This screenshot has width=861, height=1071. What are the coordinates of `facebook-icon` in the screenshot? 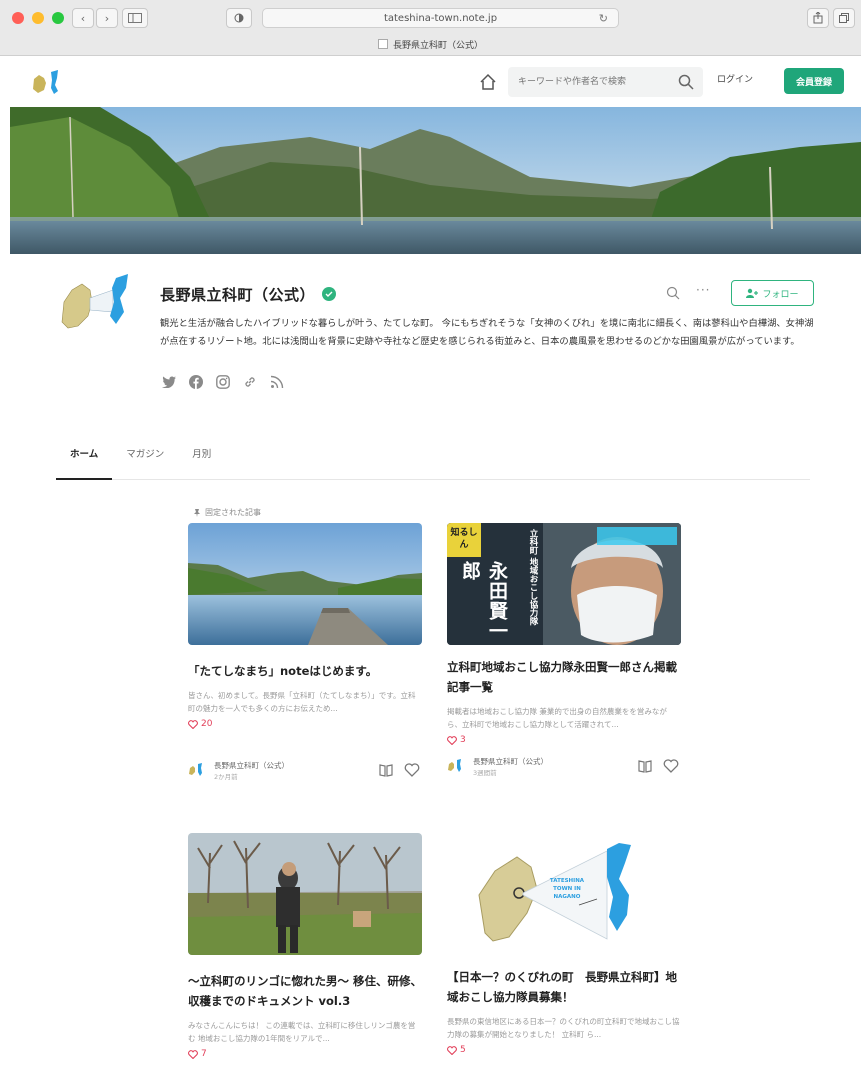 It's located at (196, 382).